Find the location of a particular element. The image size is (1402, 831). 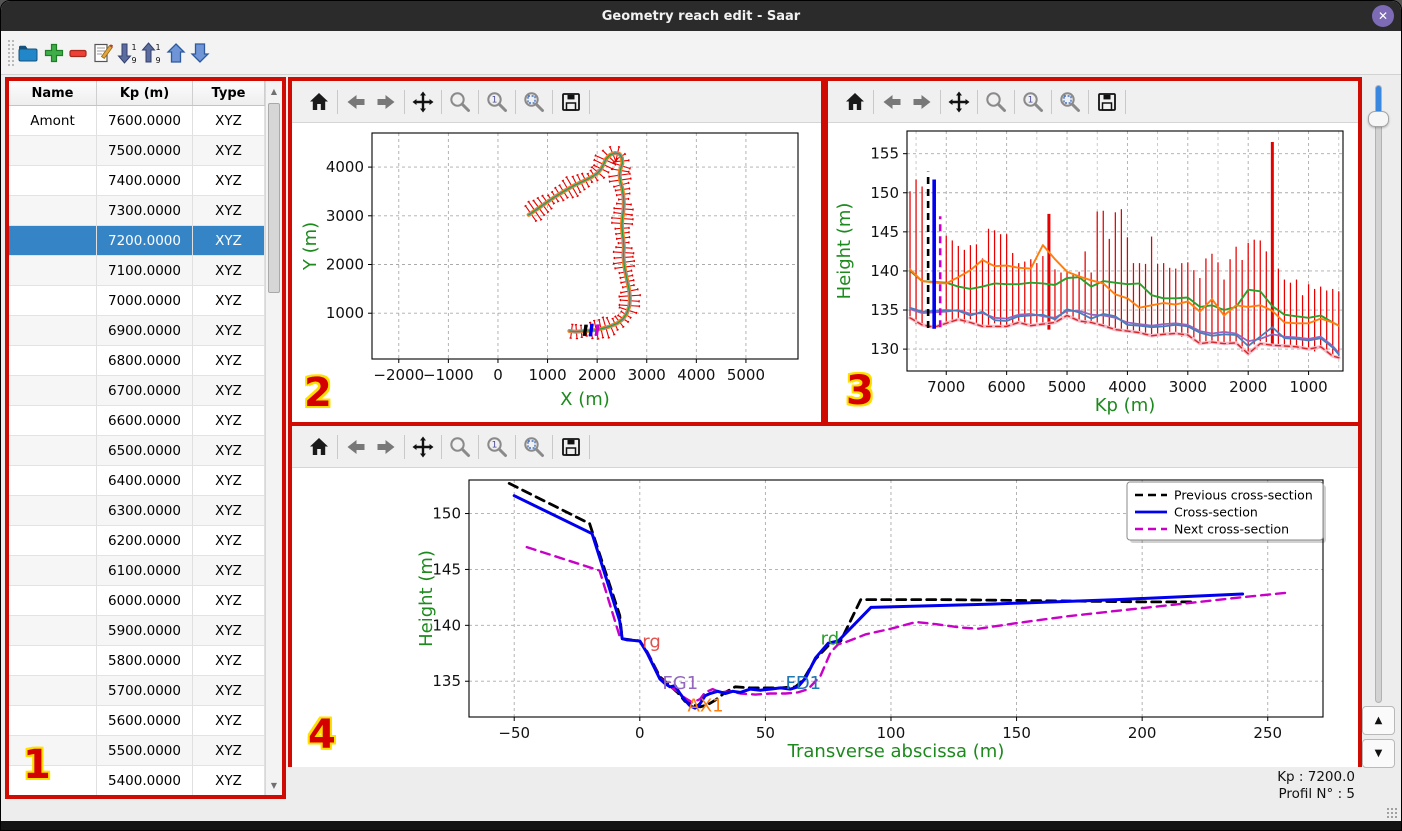

add-profile-button is located at coordinates (54, 53).